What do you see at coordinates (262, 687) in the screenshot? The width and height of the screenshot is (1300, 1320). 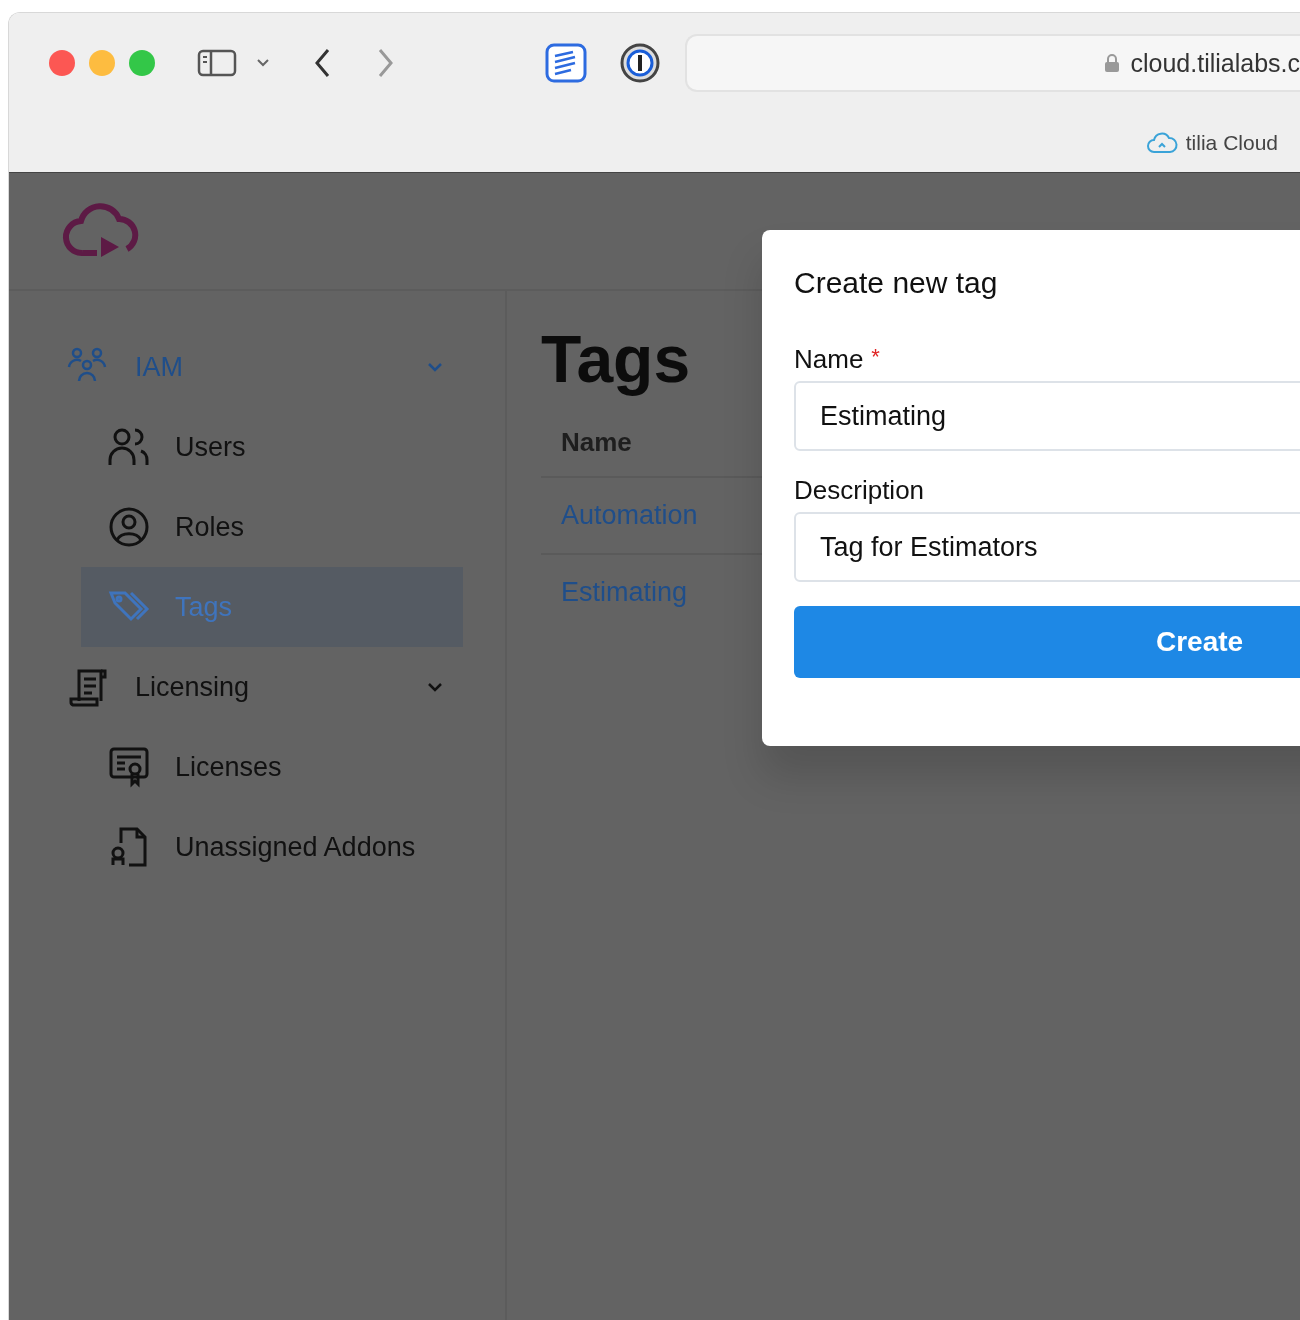 I see `nav-group: Licensing` at bounding box center [262, 687].